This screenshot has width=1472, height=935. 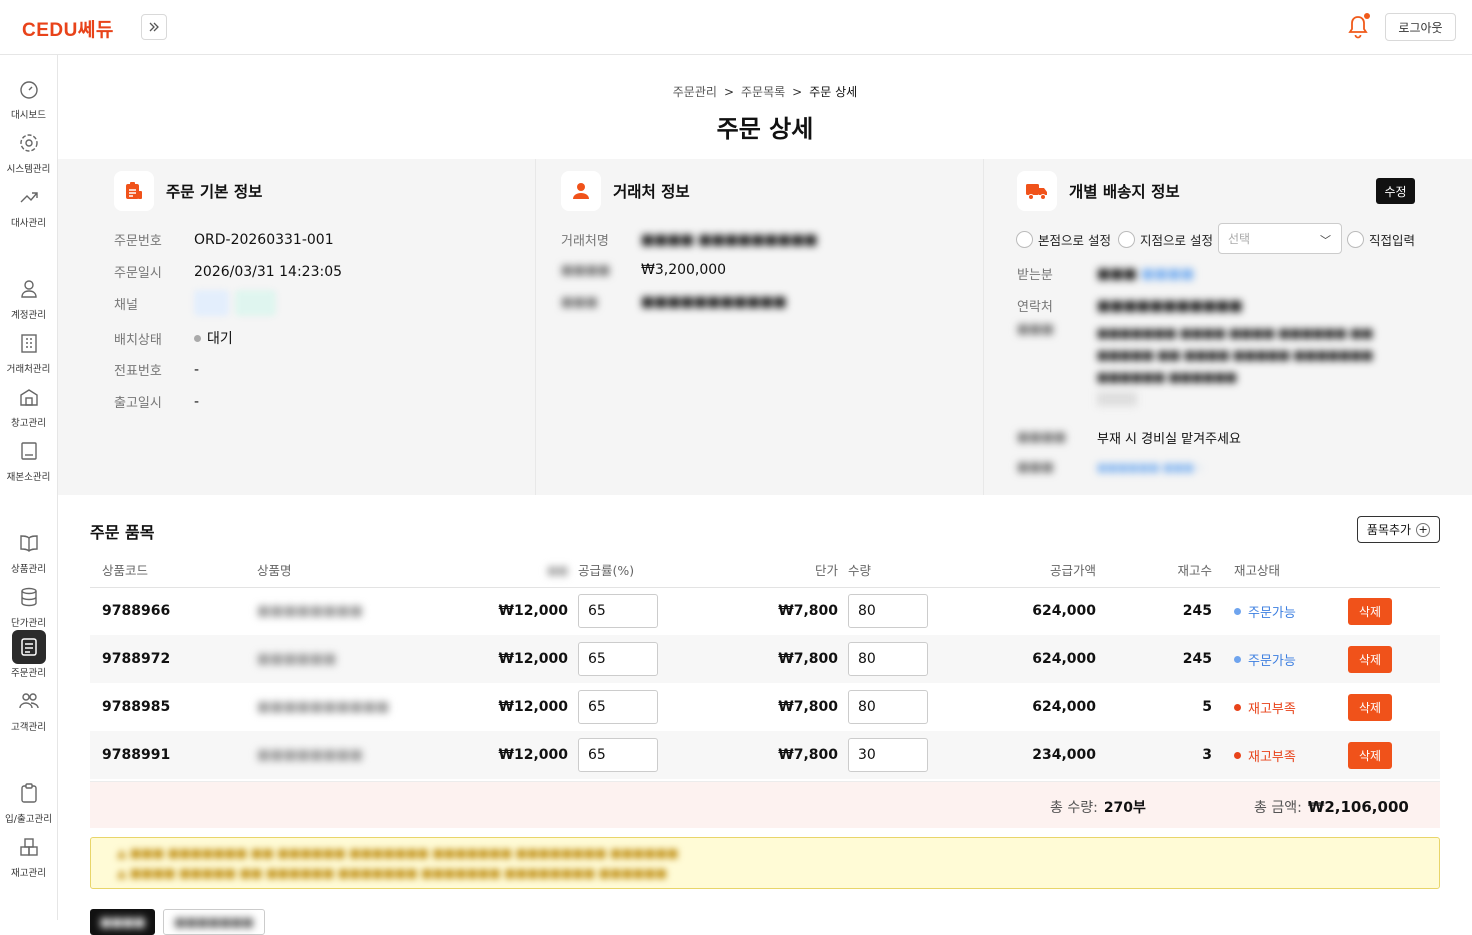 What do you see at coordinates (337, 570) in the screenshot?
I see `column-header: 상품명` at bounding box center [337, 570].